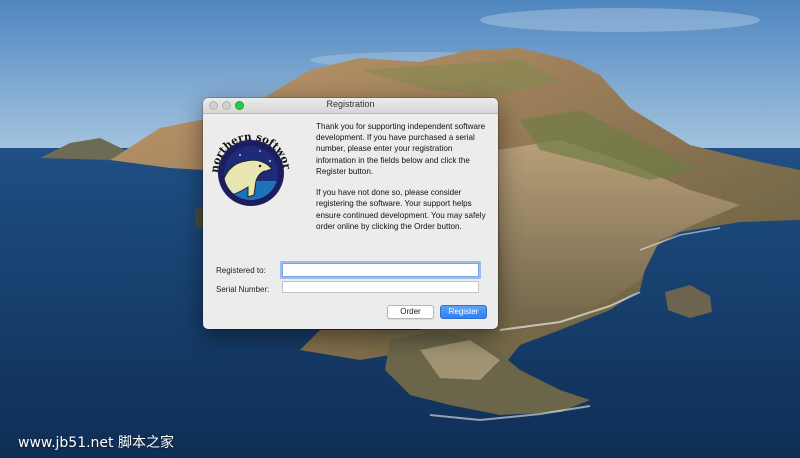  I want to click on window-title: Registration, so click(350, 104).